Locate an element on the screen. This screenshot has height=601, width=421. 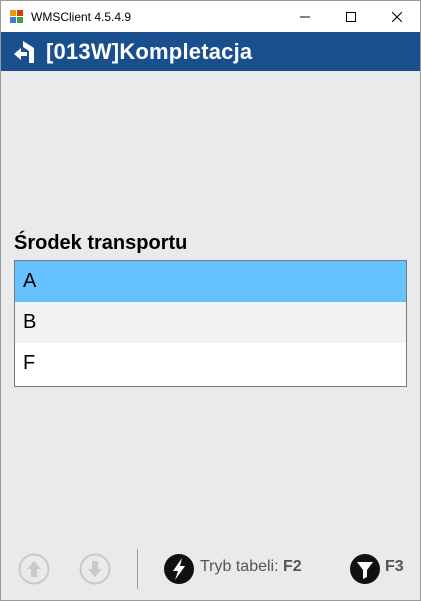
list-item-f: F is located at coordinates (210, 363).